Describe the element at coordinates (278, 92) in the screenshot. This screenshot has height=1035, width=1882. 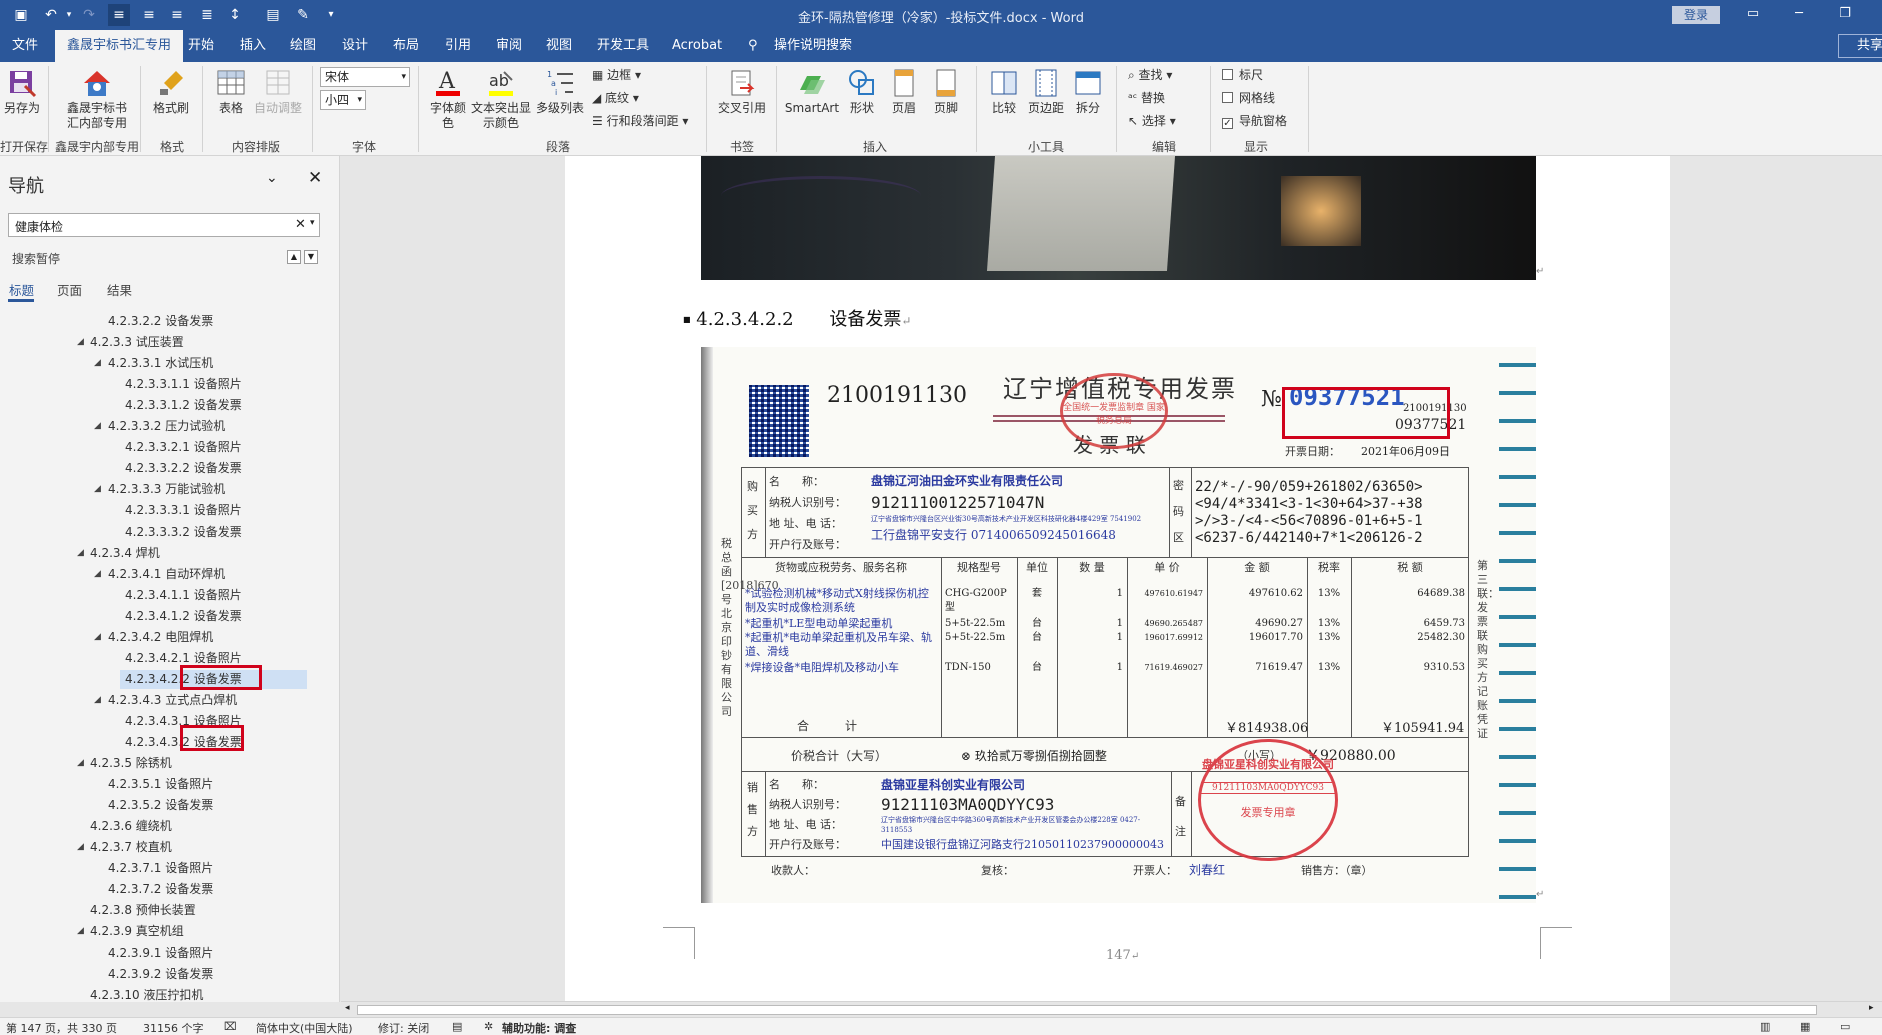
I see `auto-adjust-button: 自动调整` at that location.